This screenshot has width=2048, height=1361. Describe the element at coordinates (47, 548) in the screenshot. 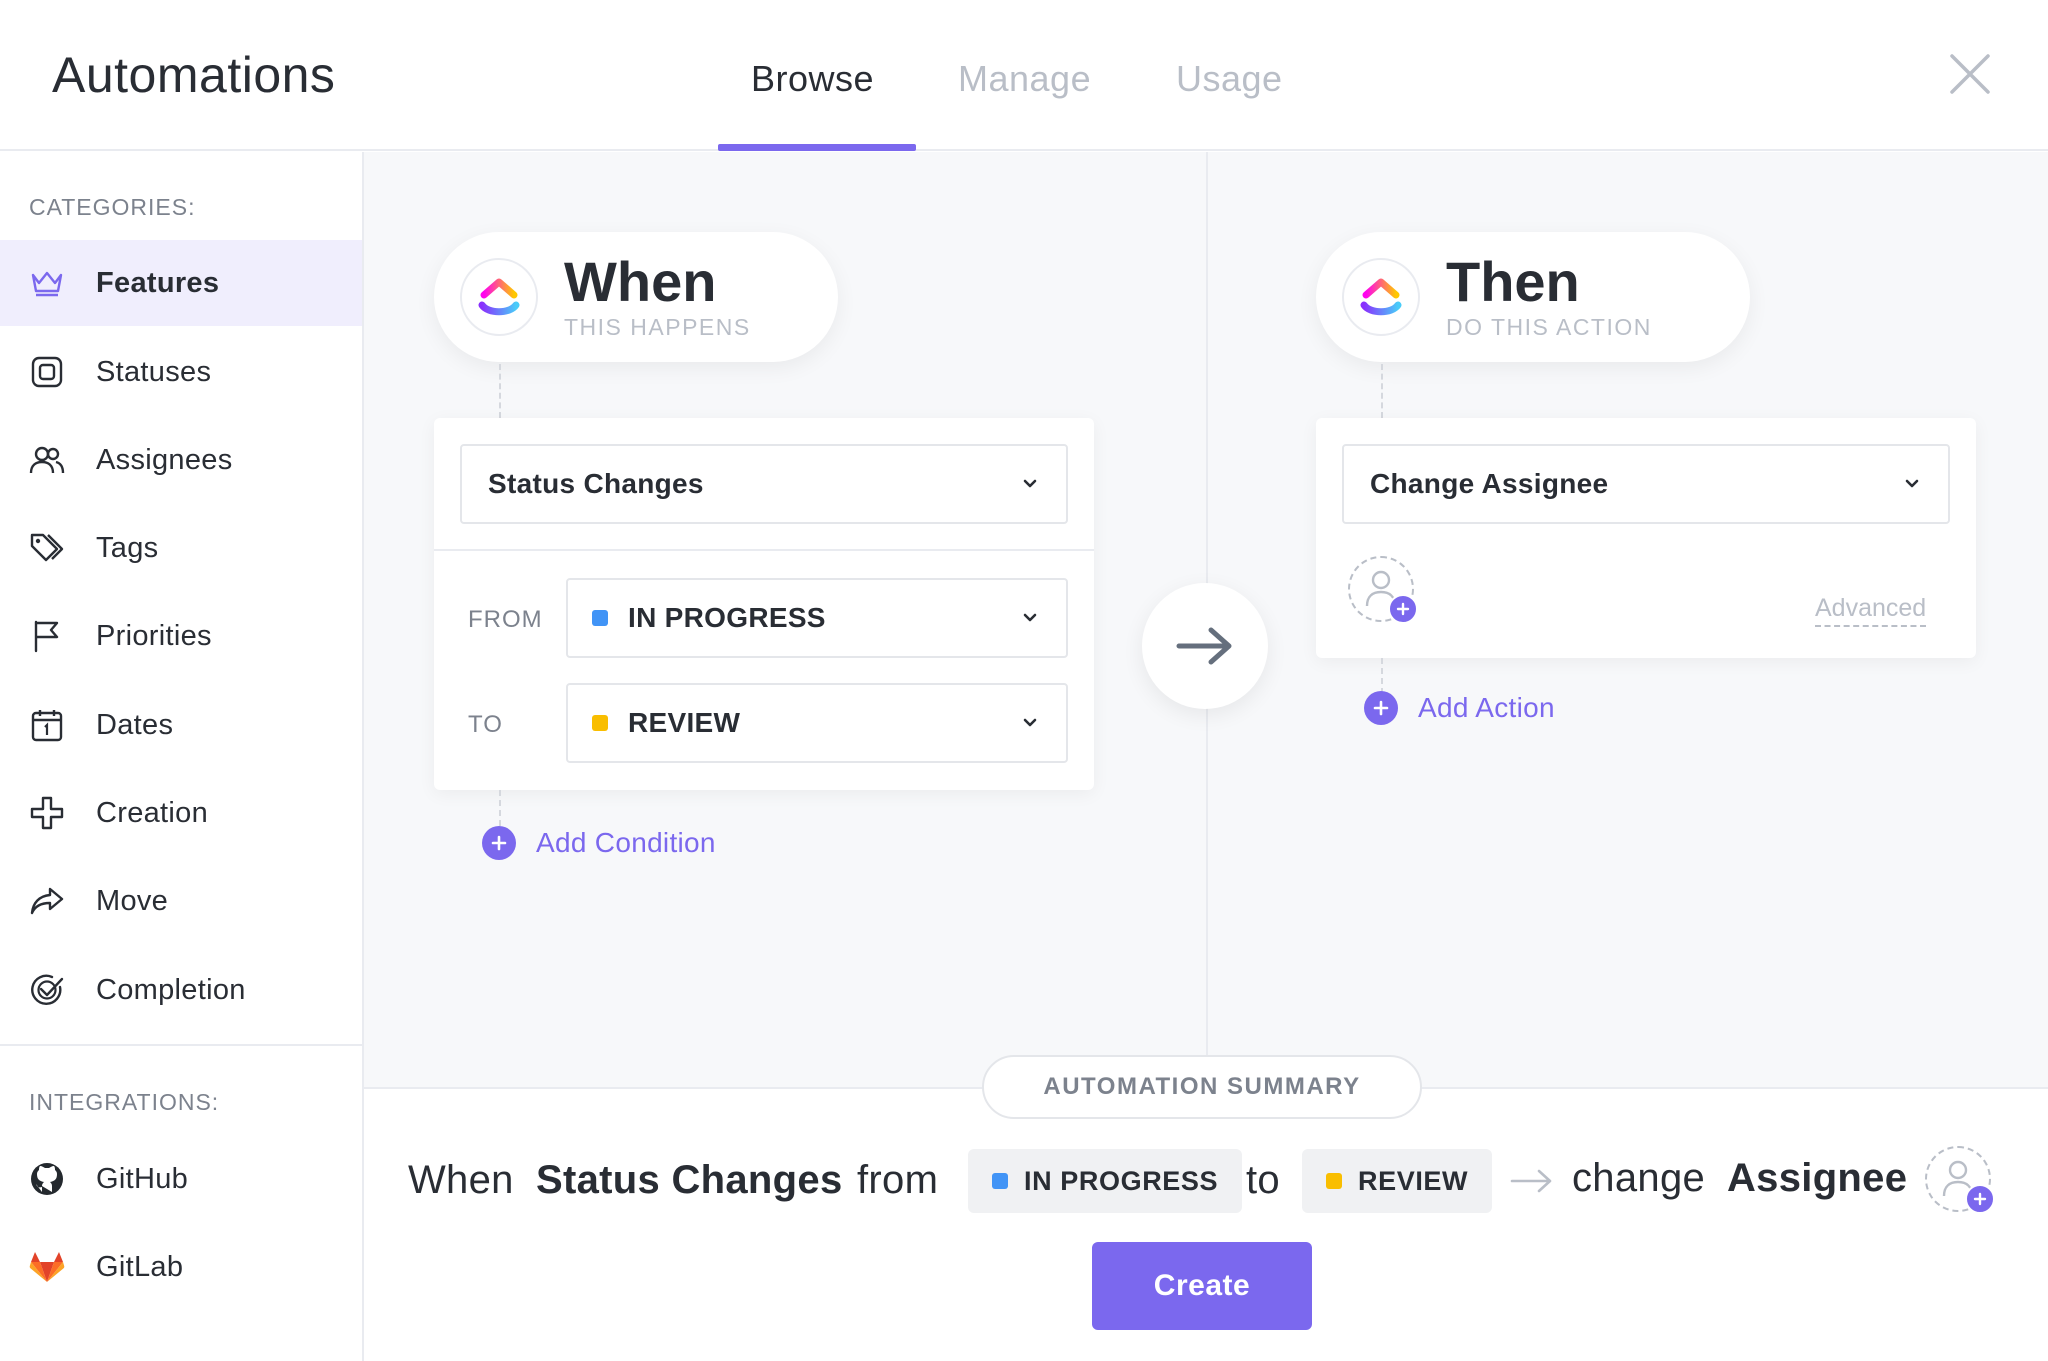

I see `tags-icon` at that location.